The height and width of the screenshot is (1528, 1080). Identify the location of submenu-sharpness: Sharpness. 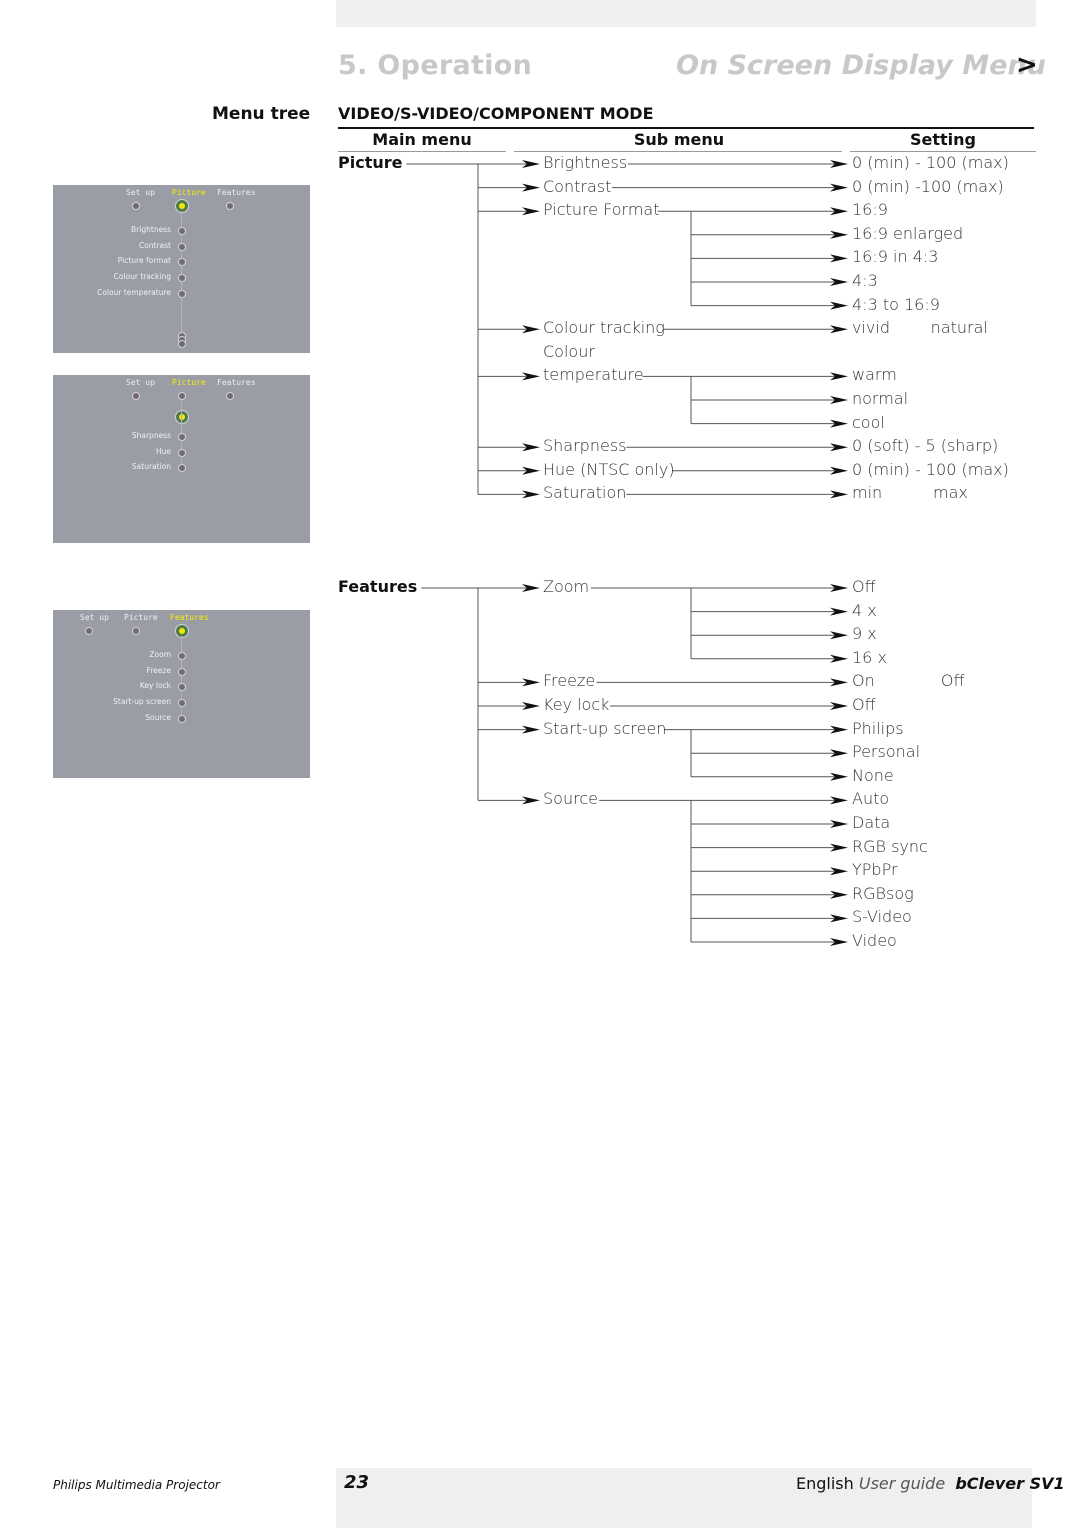
(585, 446).